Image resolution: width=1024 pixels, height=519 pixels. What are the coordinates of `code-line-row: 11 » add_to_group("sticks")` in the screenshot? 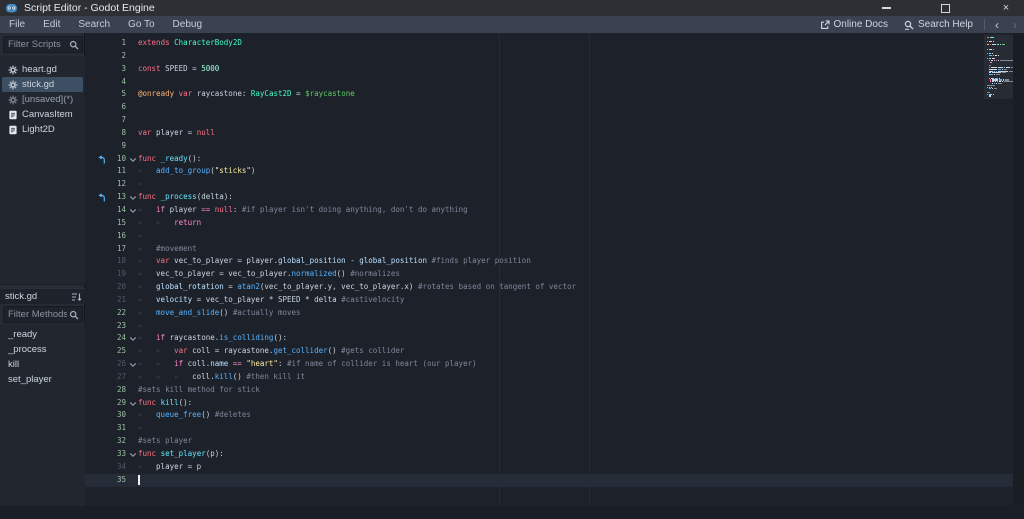 It's located at (549, 171).